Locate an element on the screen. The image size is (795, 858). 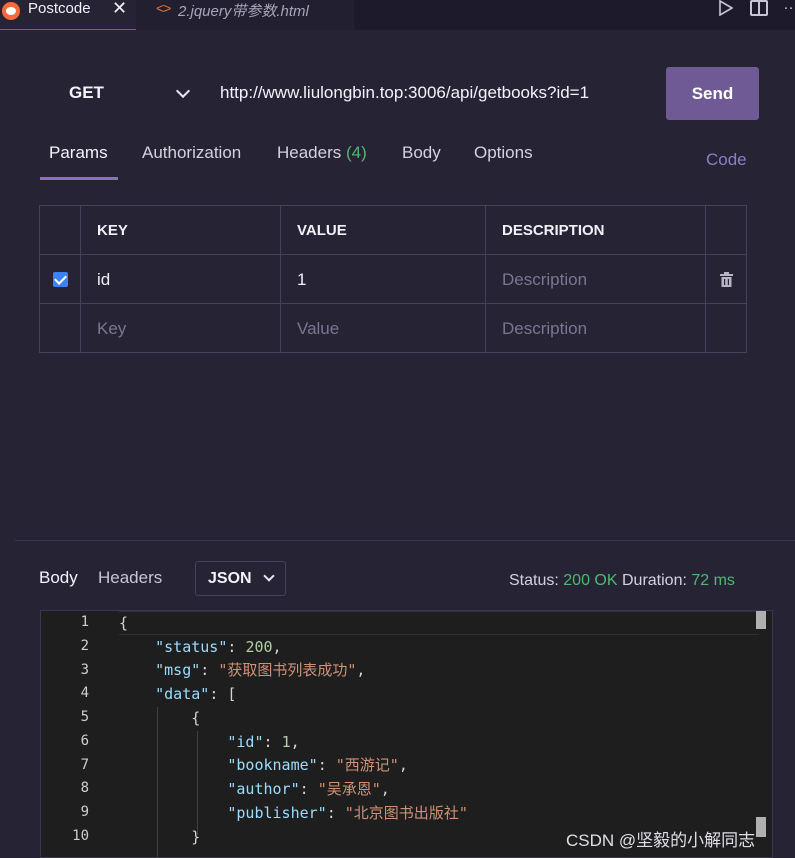
status-label: Status: is located at coordinates (534, 580).